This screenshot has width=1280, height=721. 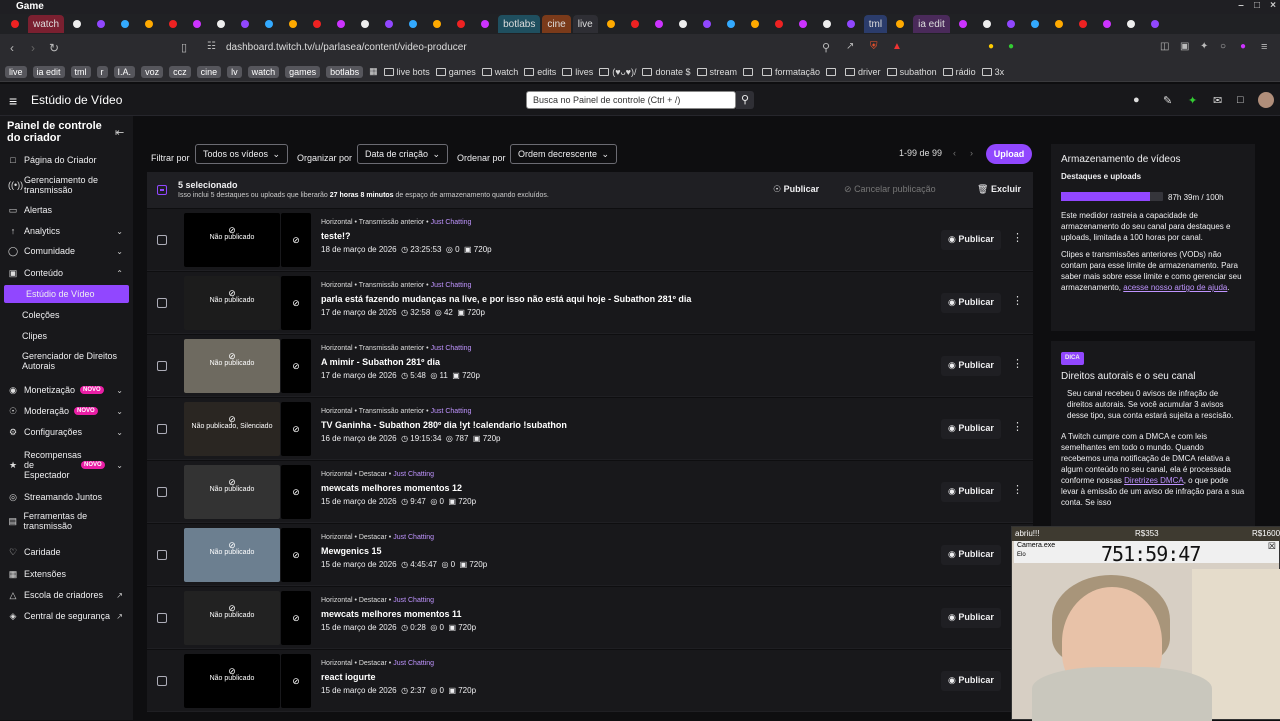 I want to click on sidebar-item-caridade: ♡ Caridade, so click(x=66, y=552).